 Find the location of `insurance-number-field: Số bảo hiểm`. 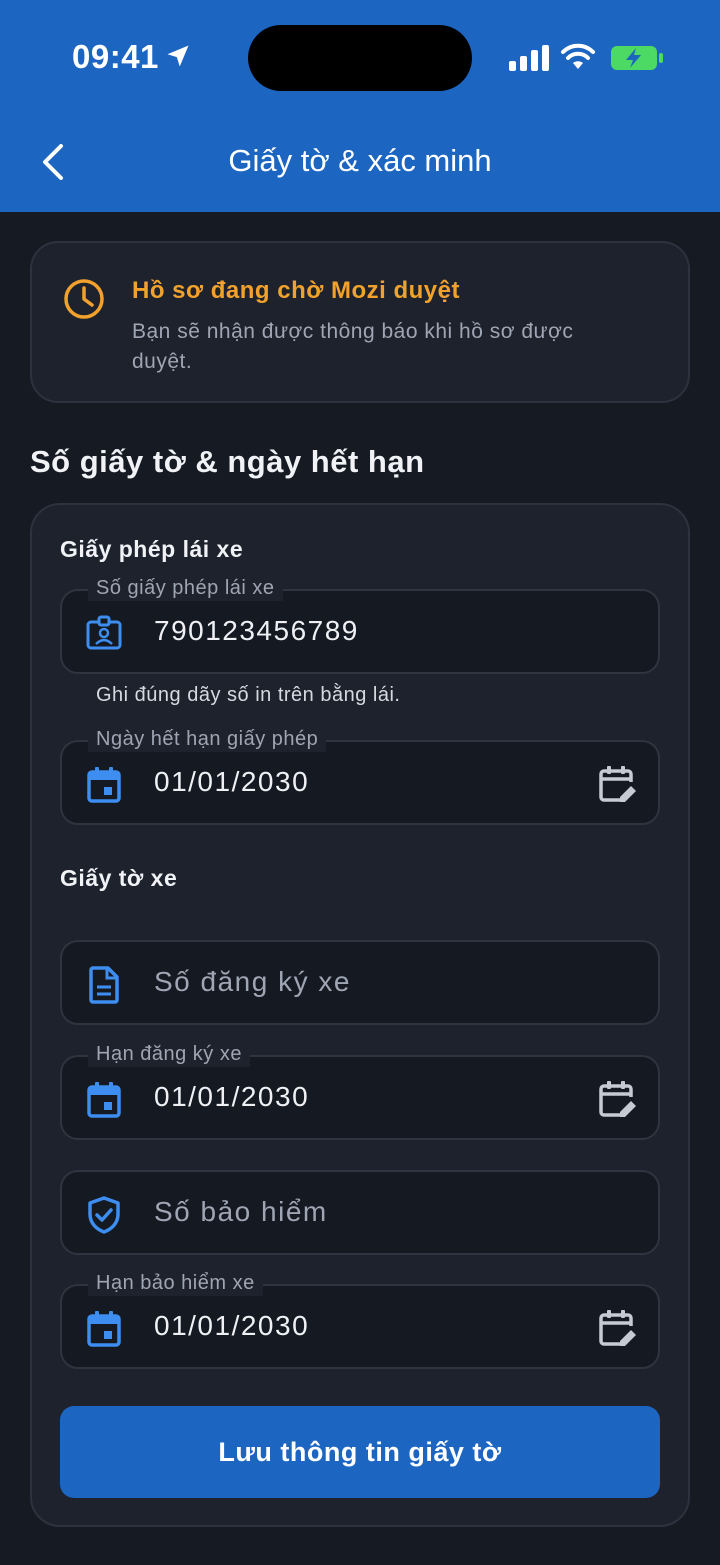

insurance-number-field: Số bảo hiểm is located at coordinates (360, 1212).